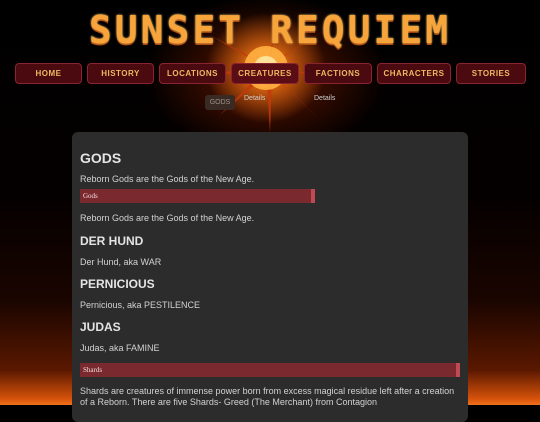 This screenshot has height=422, width=540. What do you see at coordinates (491, 73) in the screenshot?
I see `nav-stories-button: STORIES` at bounding box center [491, 73].